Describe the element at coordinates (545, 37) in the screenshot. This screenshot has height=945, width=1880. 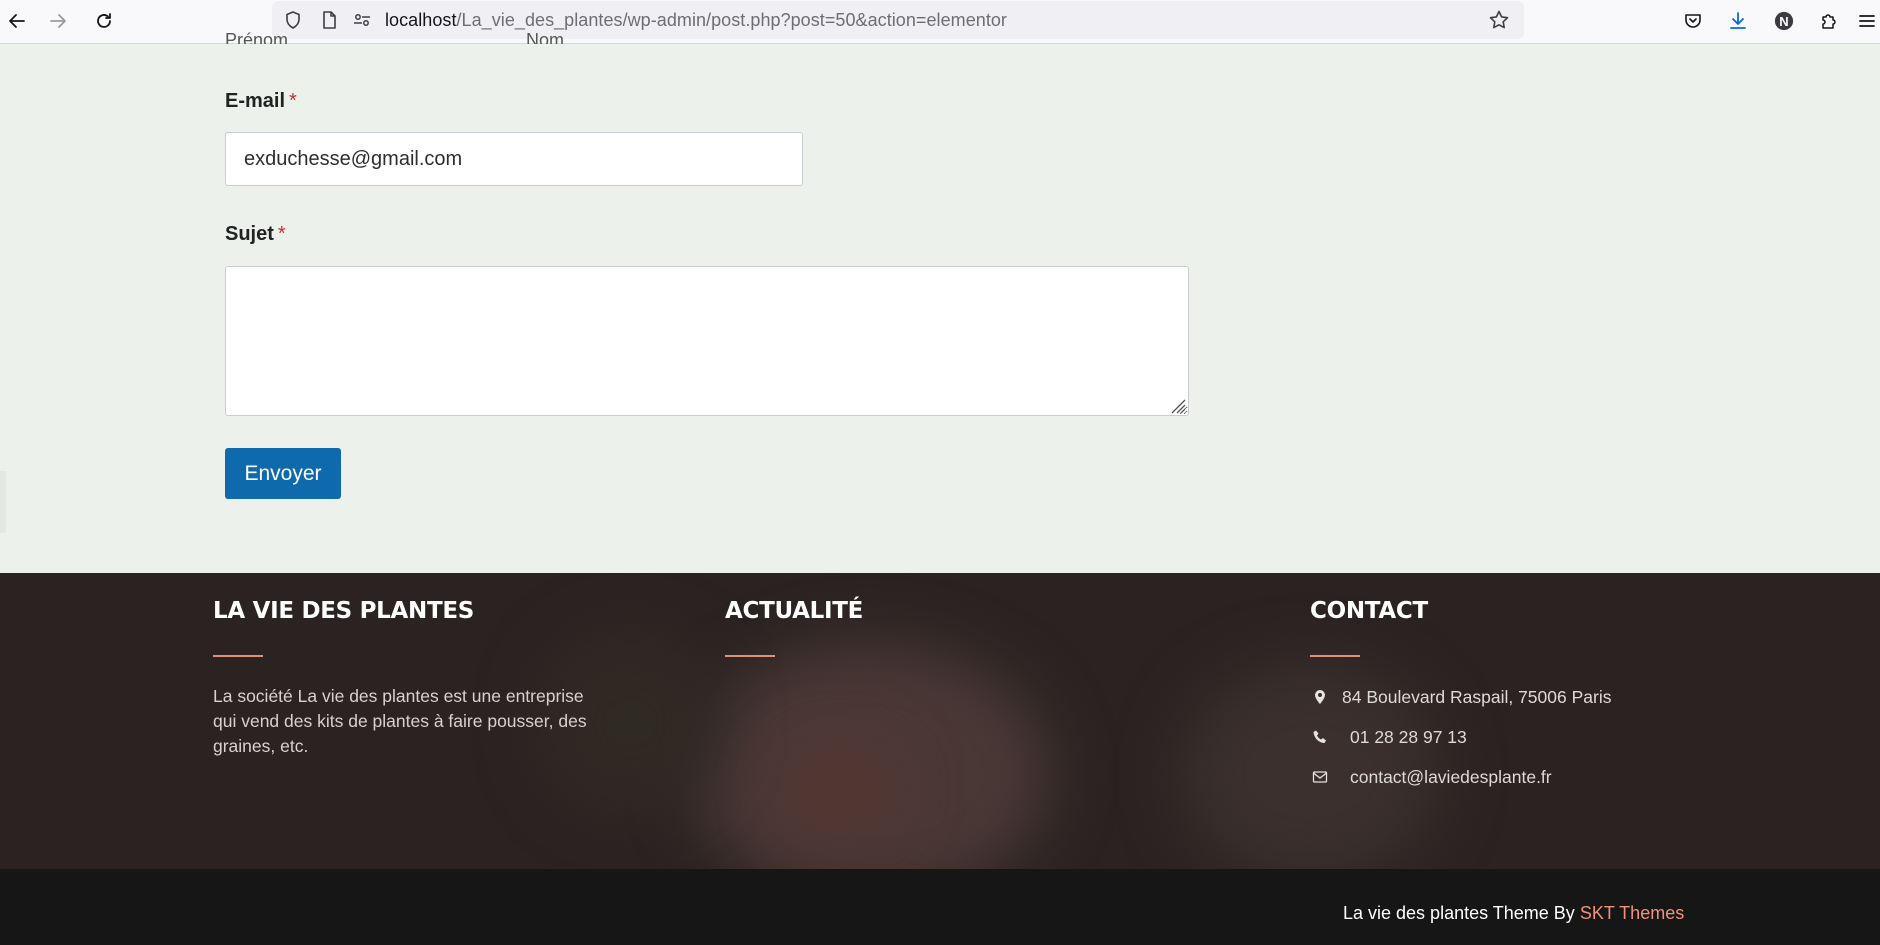
I see `last-name-label-cut: Nom` at that location.